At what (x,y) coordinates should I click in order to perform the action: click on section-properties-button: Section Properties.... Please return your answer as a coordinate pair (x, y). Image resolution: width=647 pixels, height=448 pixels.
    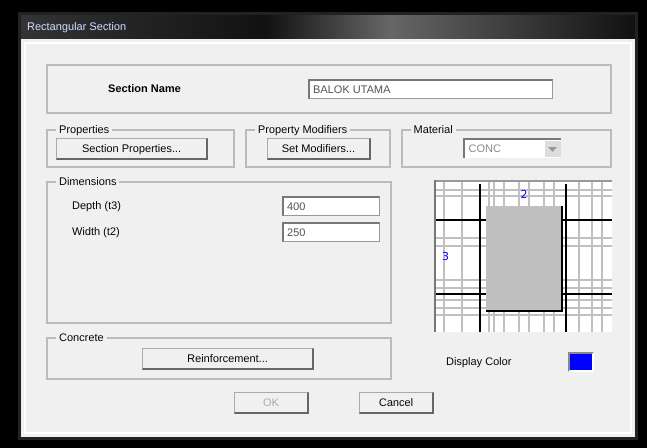
    Looking at the image, I should click on (132, 149).